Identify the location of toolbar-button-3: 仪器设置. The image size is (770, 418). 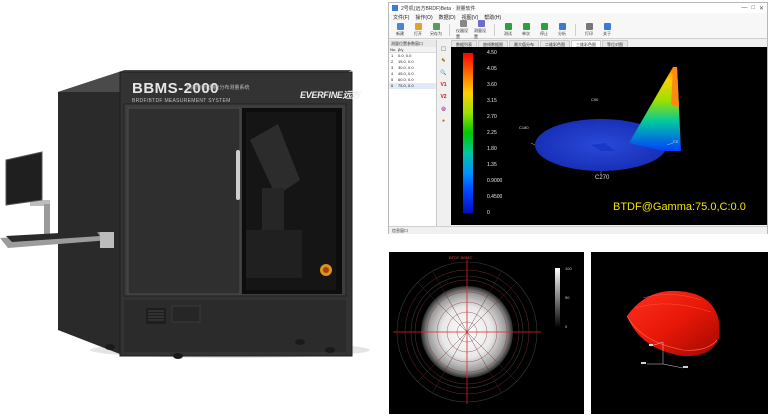
(463, 29).